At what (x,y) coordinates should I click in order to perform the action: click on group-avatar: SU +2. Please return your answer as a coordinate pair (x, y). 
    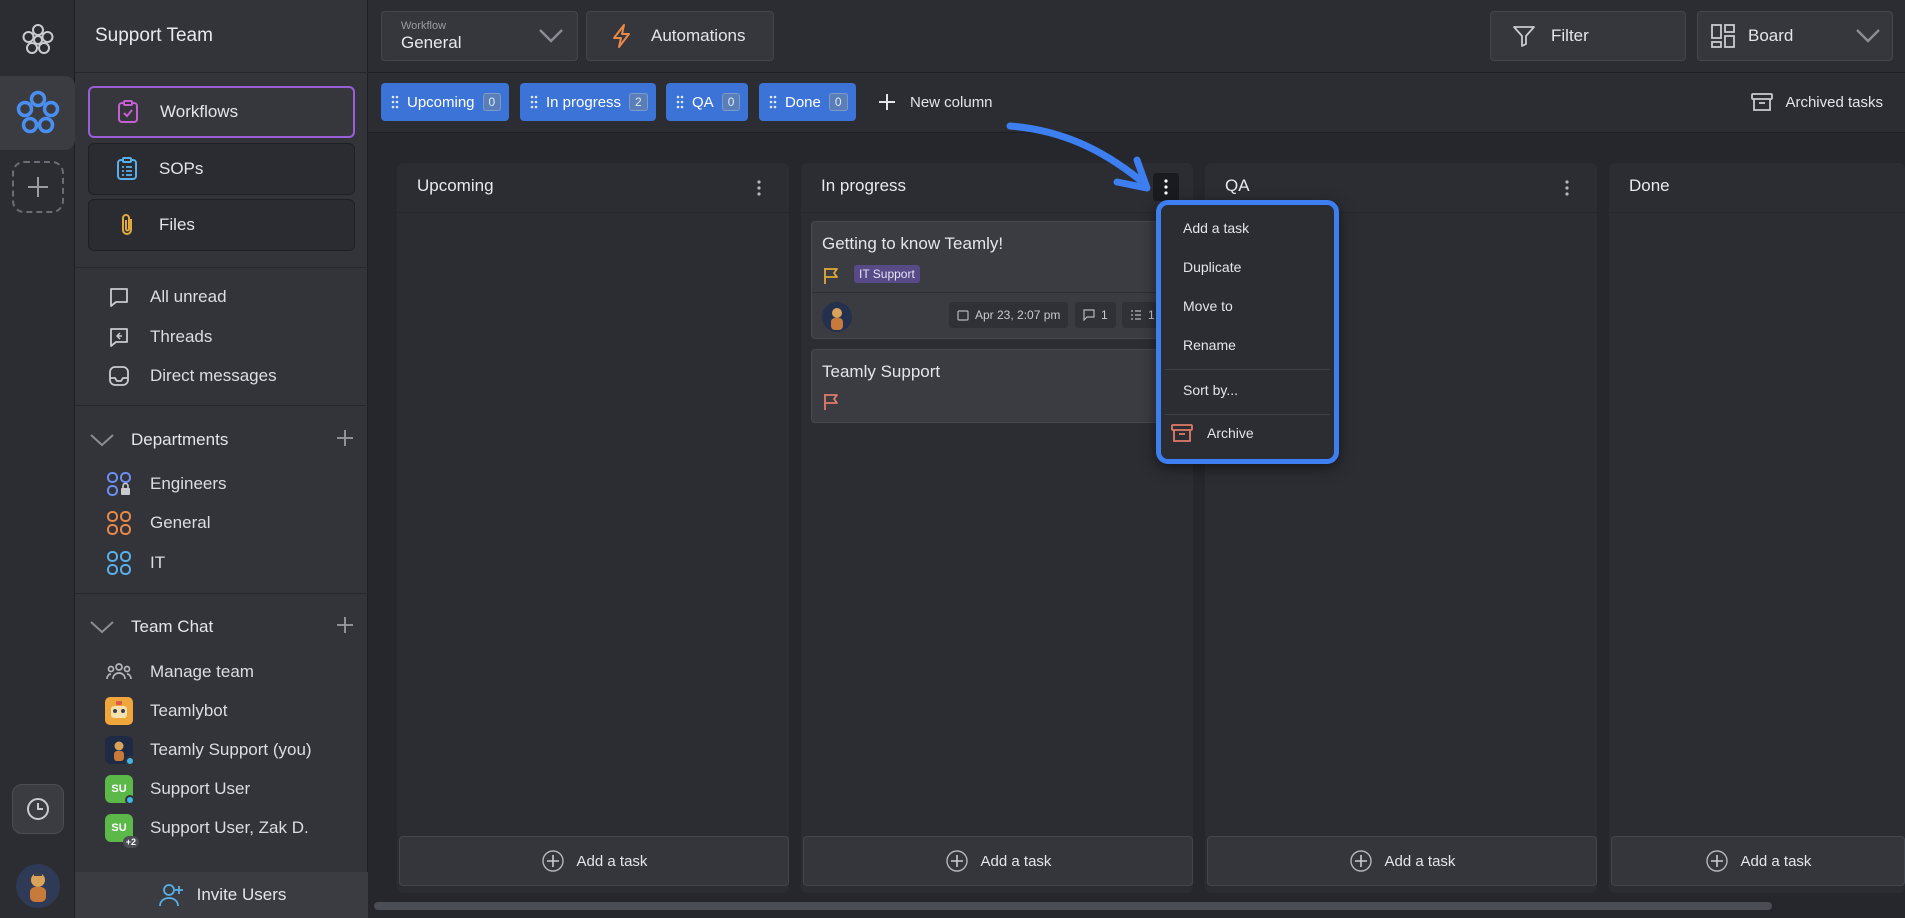
    Looking at the image, I should click on (122, 831).